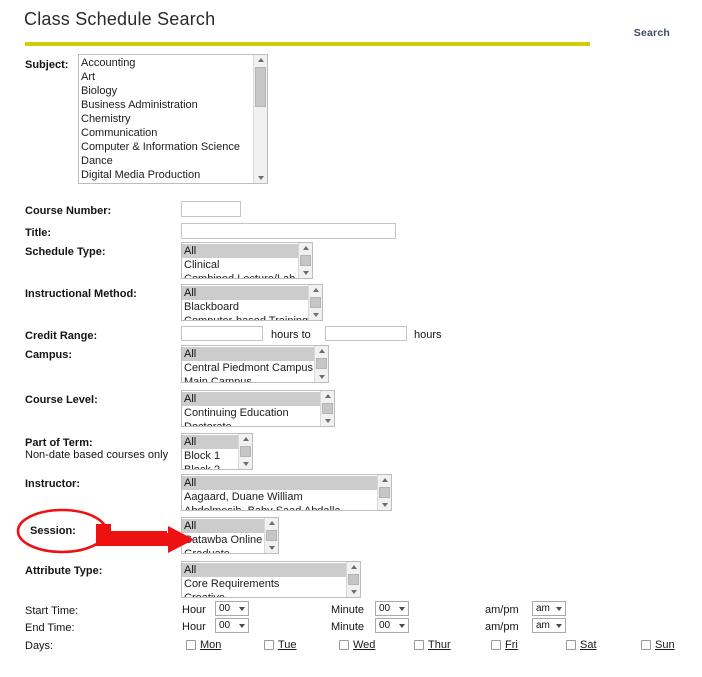  I want to click on subject-scrollbar, so click(260, 119).